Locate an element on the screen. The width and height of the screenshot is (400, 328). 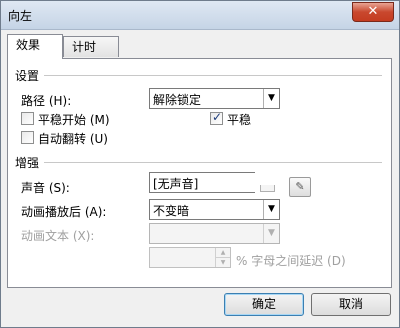
sound-label: 声音 (S): is located at coordinates (45, 188).